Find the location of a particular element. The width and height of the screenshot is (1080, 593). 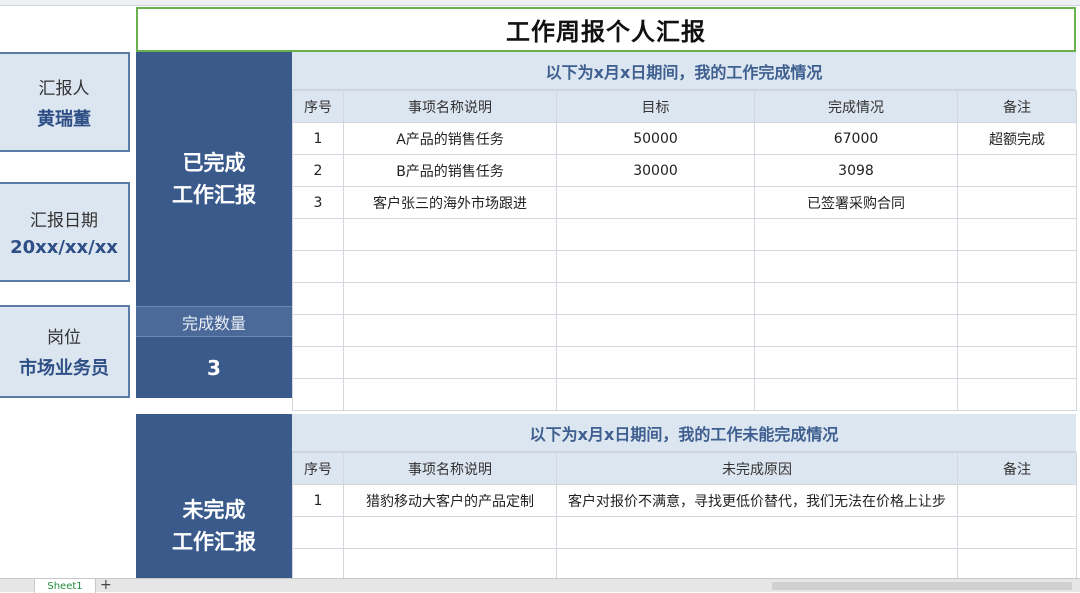

col-reason: 未完成原因 is located at coordinates (757, 468).